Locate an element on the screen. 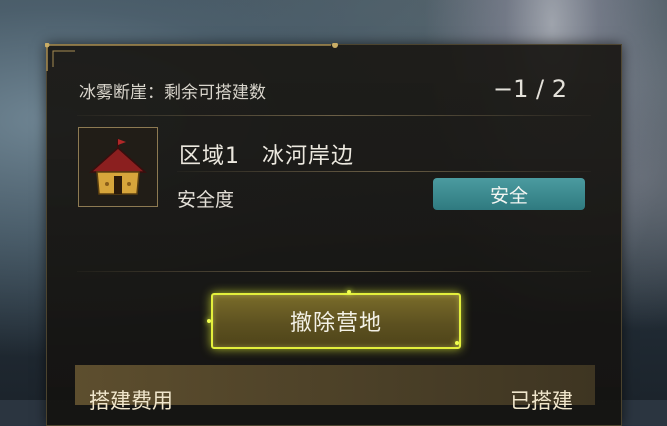 The width and height of the screenshot is (667, 426). camp-tent-icon is located at coordinates (118, 167).